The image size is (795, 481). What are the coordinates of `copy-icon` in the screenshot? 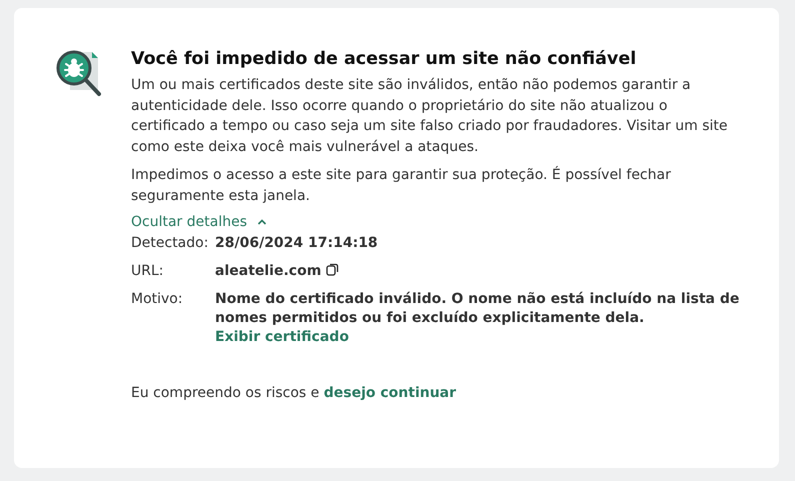 It's located at (333, 269).